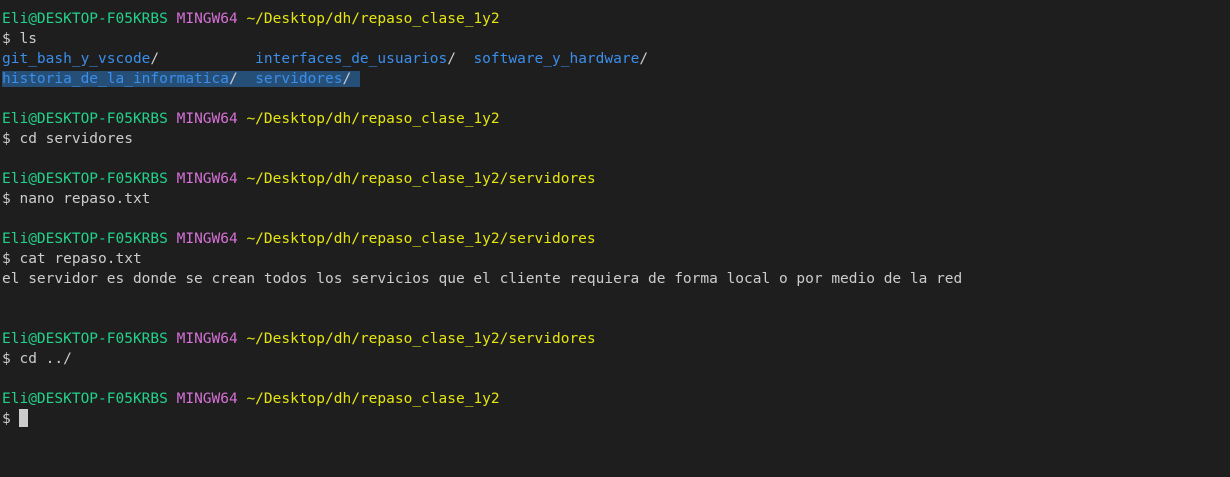 The width and height of the screenshot is (1230, 477). I want to click on directory-entry: historia_de_la_informatica, so click(115, 79).